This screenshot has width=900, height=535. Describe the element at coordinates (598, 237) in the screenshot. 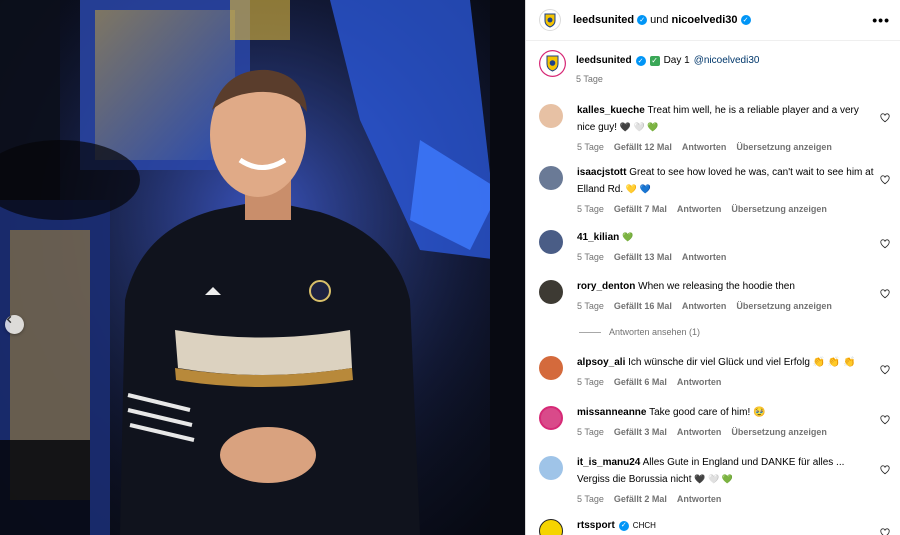

I see `comment-username: 41_kilian` at that location.